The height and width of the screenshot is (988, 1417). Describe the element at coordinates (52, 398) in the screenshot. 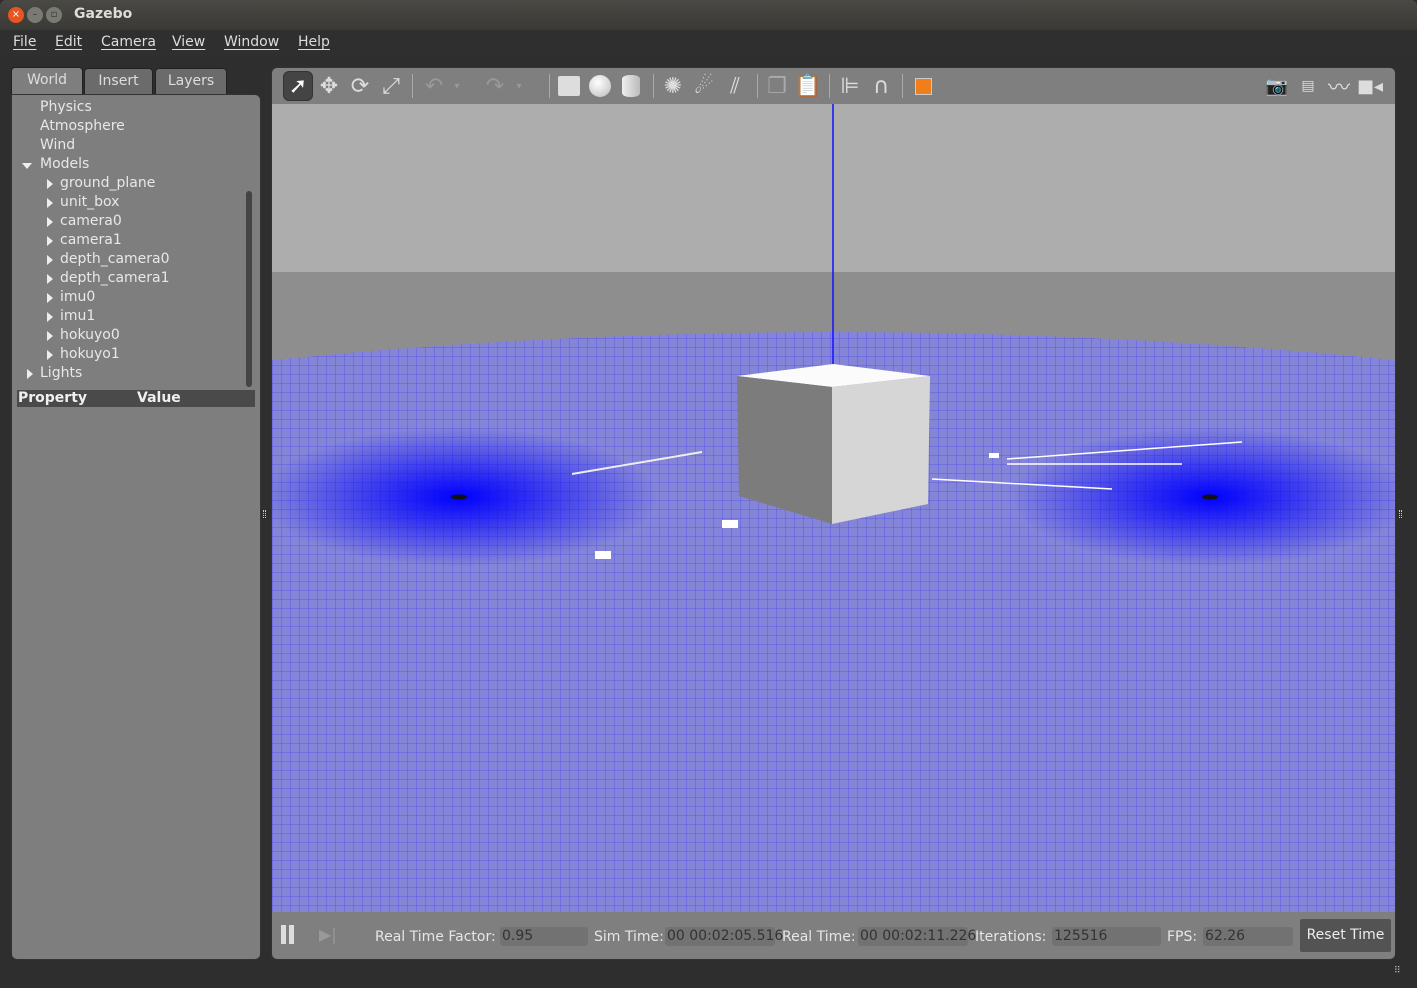

I see `property-column-header: Property` at that location.